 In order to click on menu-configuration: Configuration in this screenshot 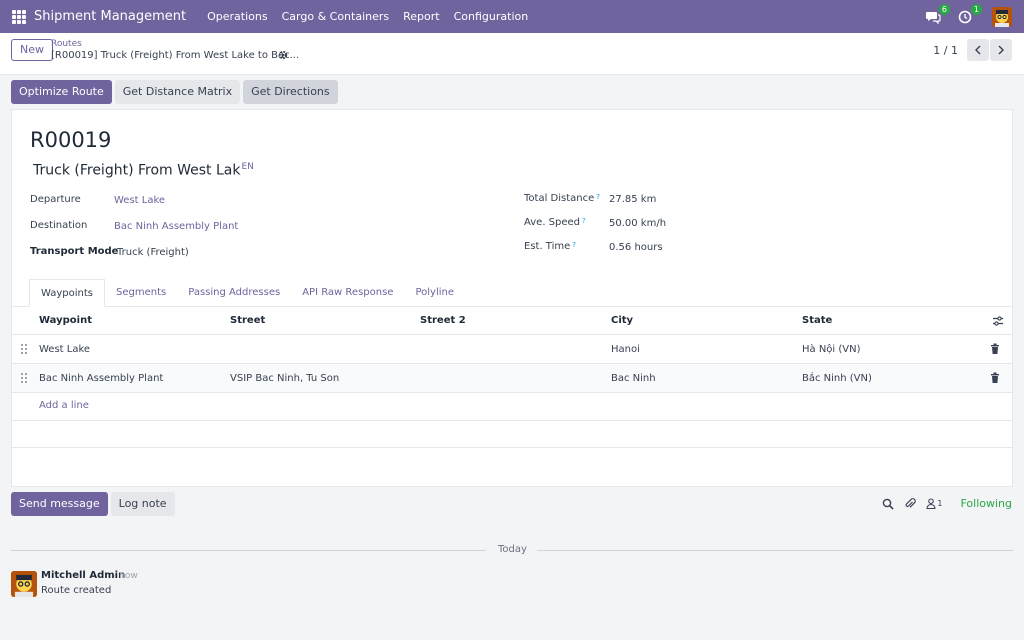, I will do `click(491, 16)`.